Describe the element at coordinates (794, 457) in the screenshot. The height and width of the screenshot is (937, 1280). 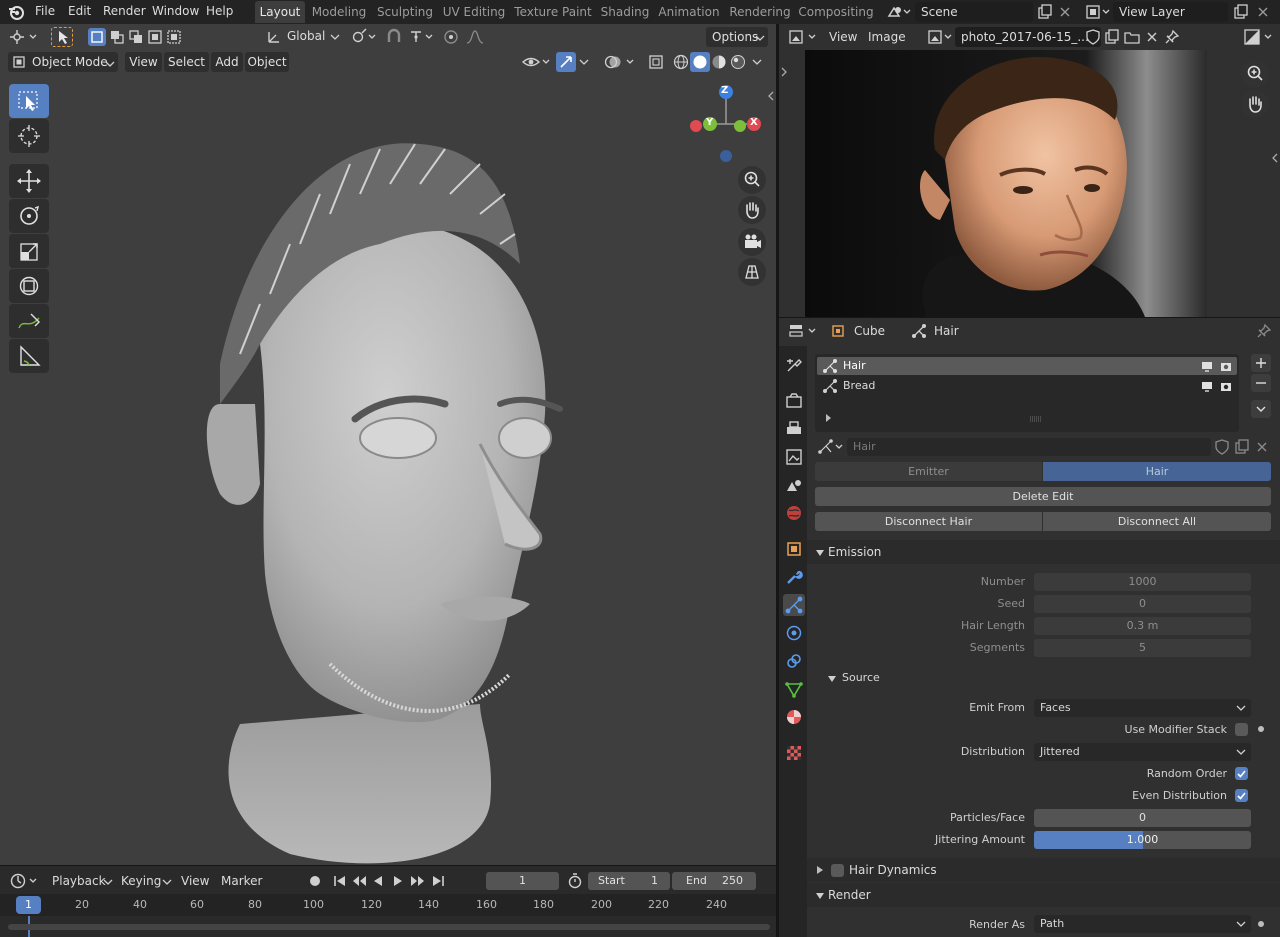
I see `tab-view-layer-icon` at that location.